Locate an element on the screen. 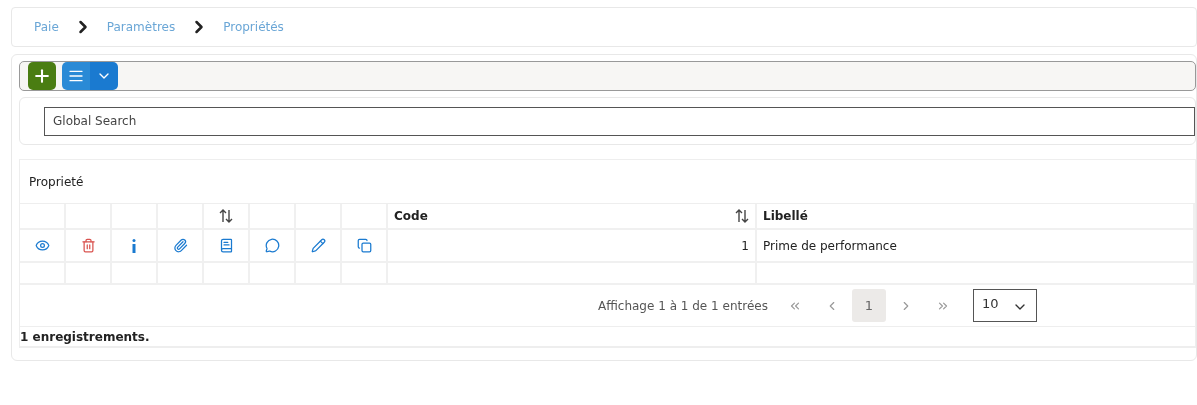 This screenshot has height=405, width=1197. pencil-icon is located at coordinates (318, 245).